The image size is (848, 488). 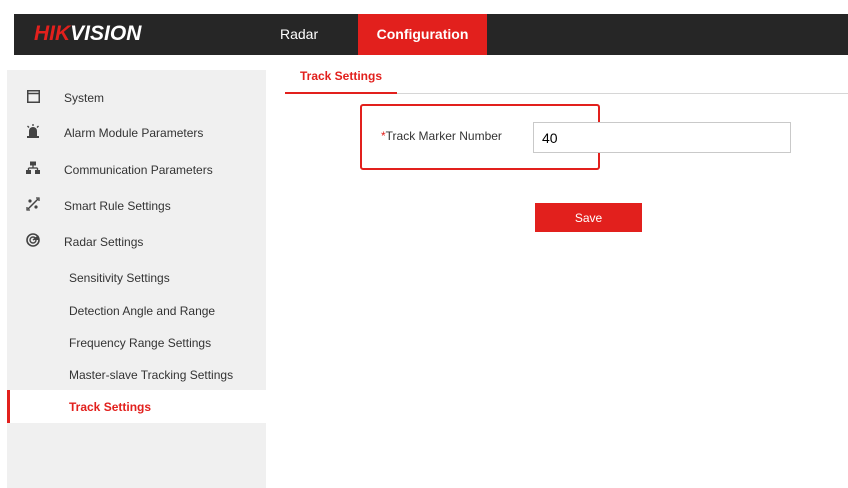 I want to click on nav-tab-radar: Radar, so click(x=299, y=34).